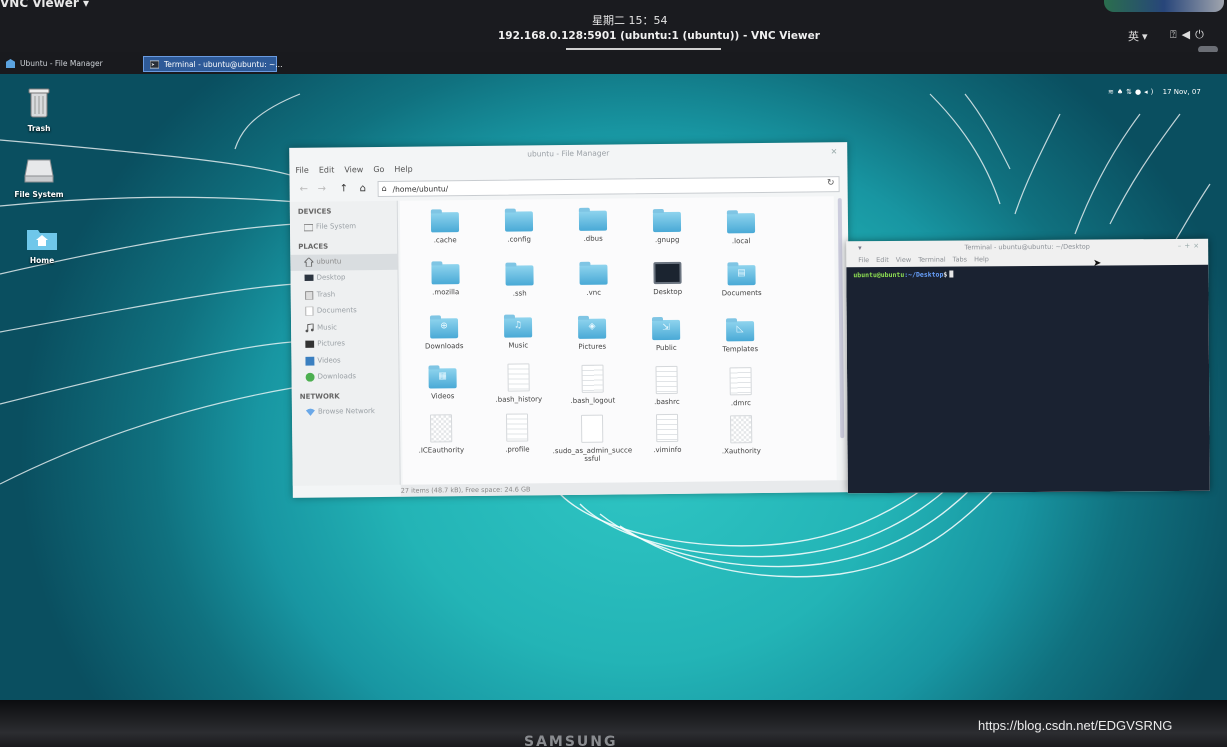 This screenshot has width=1227, height=747. I want to click on file-item-templates: ◺ Templates, so click(740, 337).